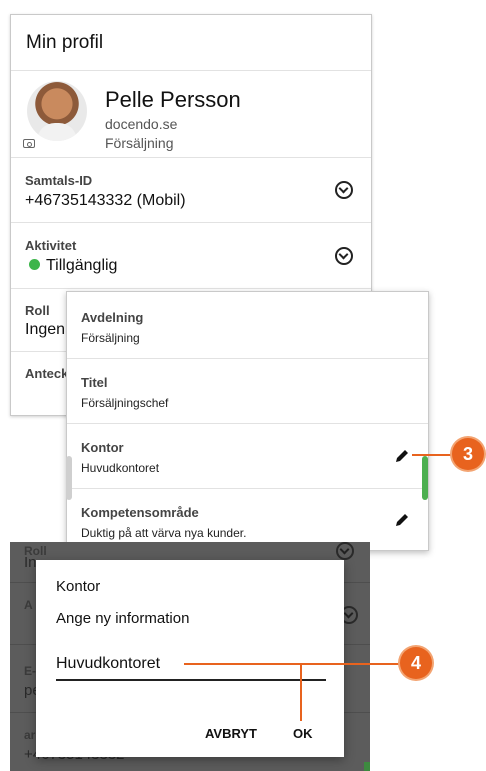  Describe the element at coordinates (34, 264) in the screenshot. I see `status-dot-icon` at that location.